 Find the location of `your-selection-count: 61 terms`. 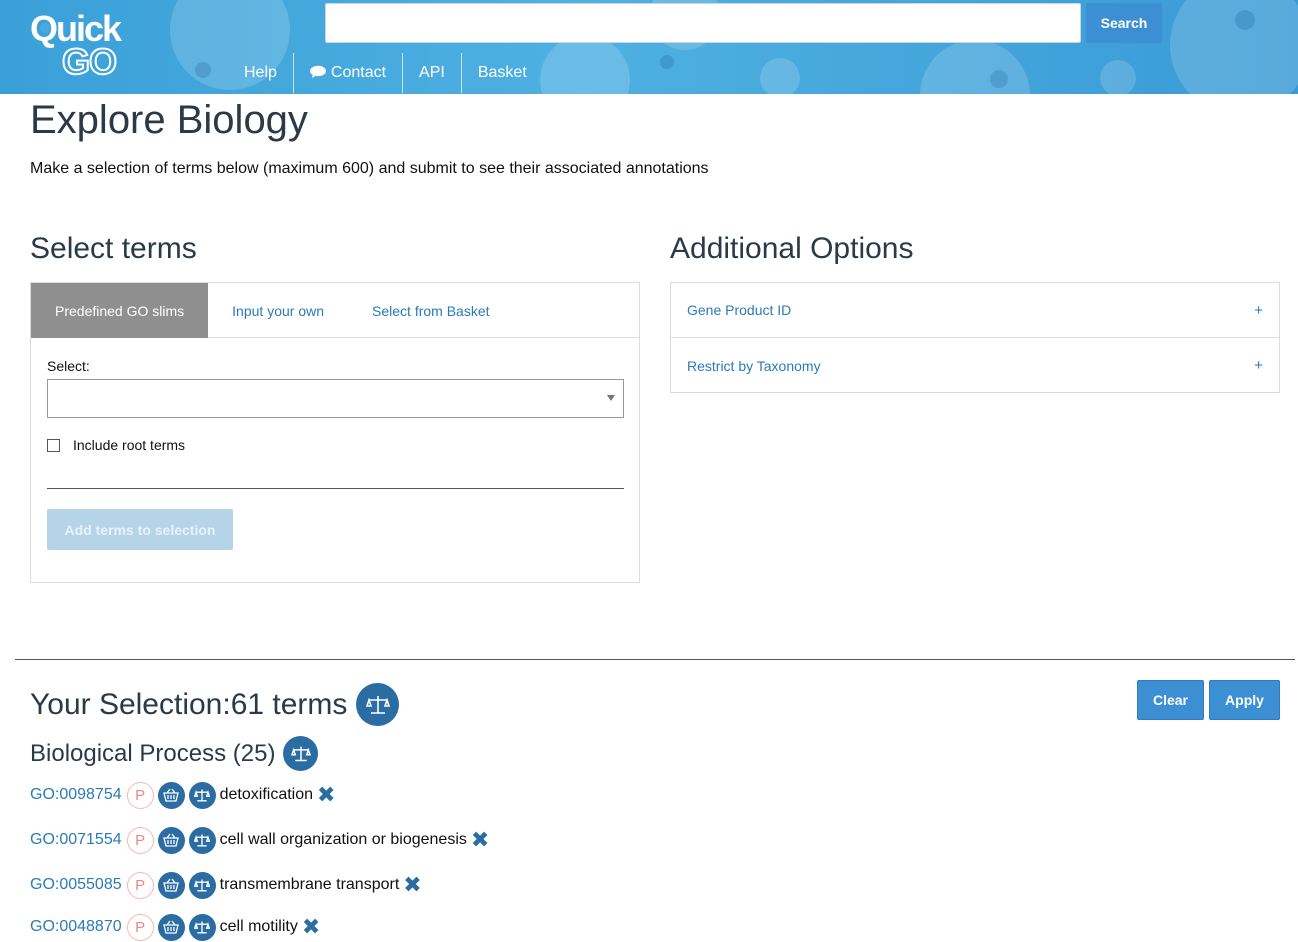

your-selection-count: 61 terms is located at coordinates (289, 704).